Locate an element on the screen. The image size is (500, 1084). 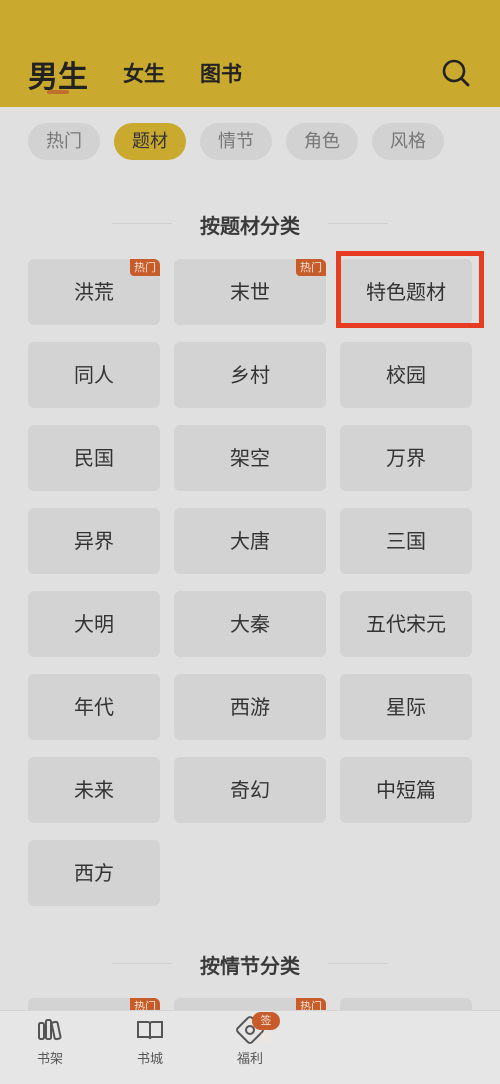
category-label: 西方 is located at coordinates (94, 873).